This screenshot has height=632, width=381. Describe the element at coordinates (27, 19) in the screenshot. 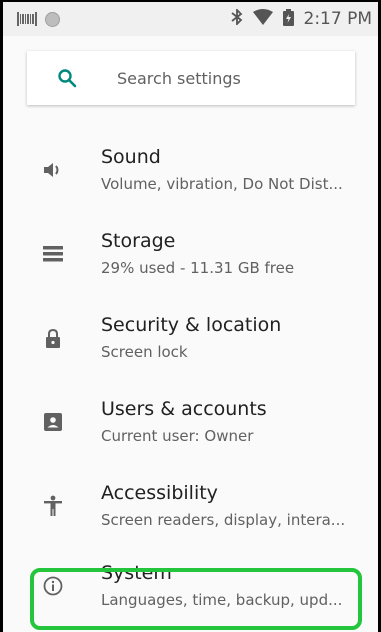

I see `barcode-icon` at that location.